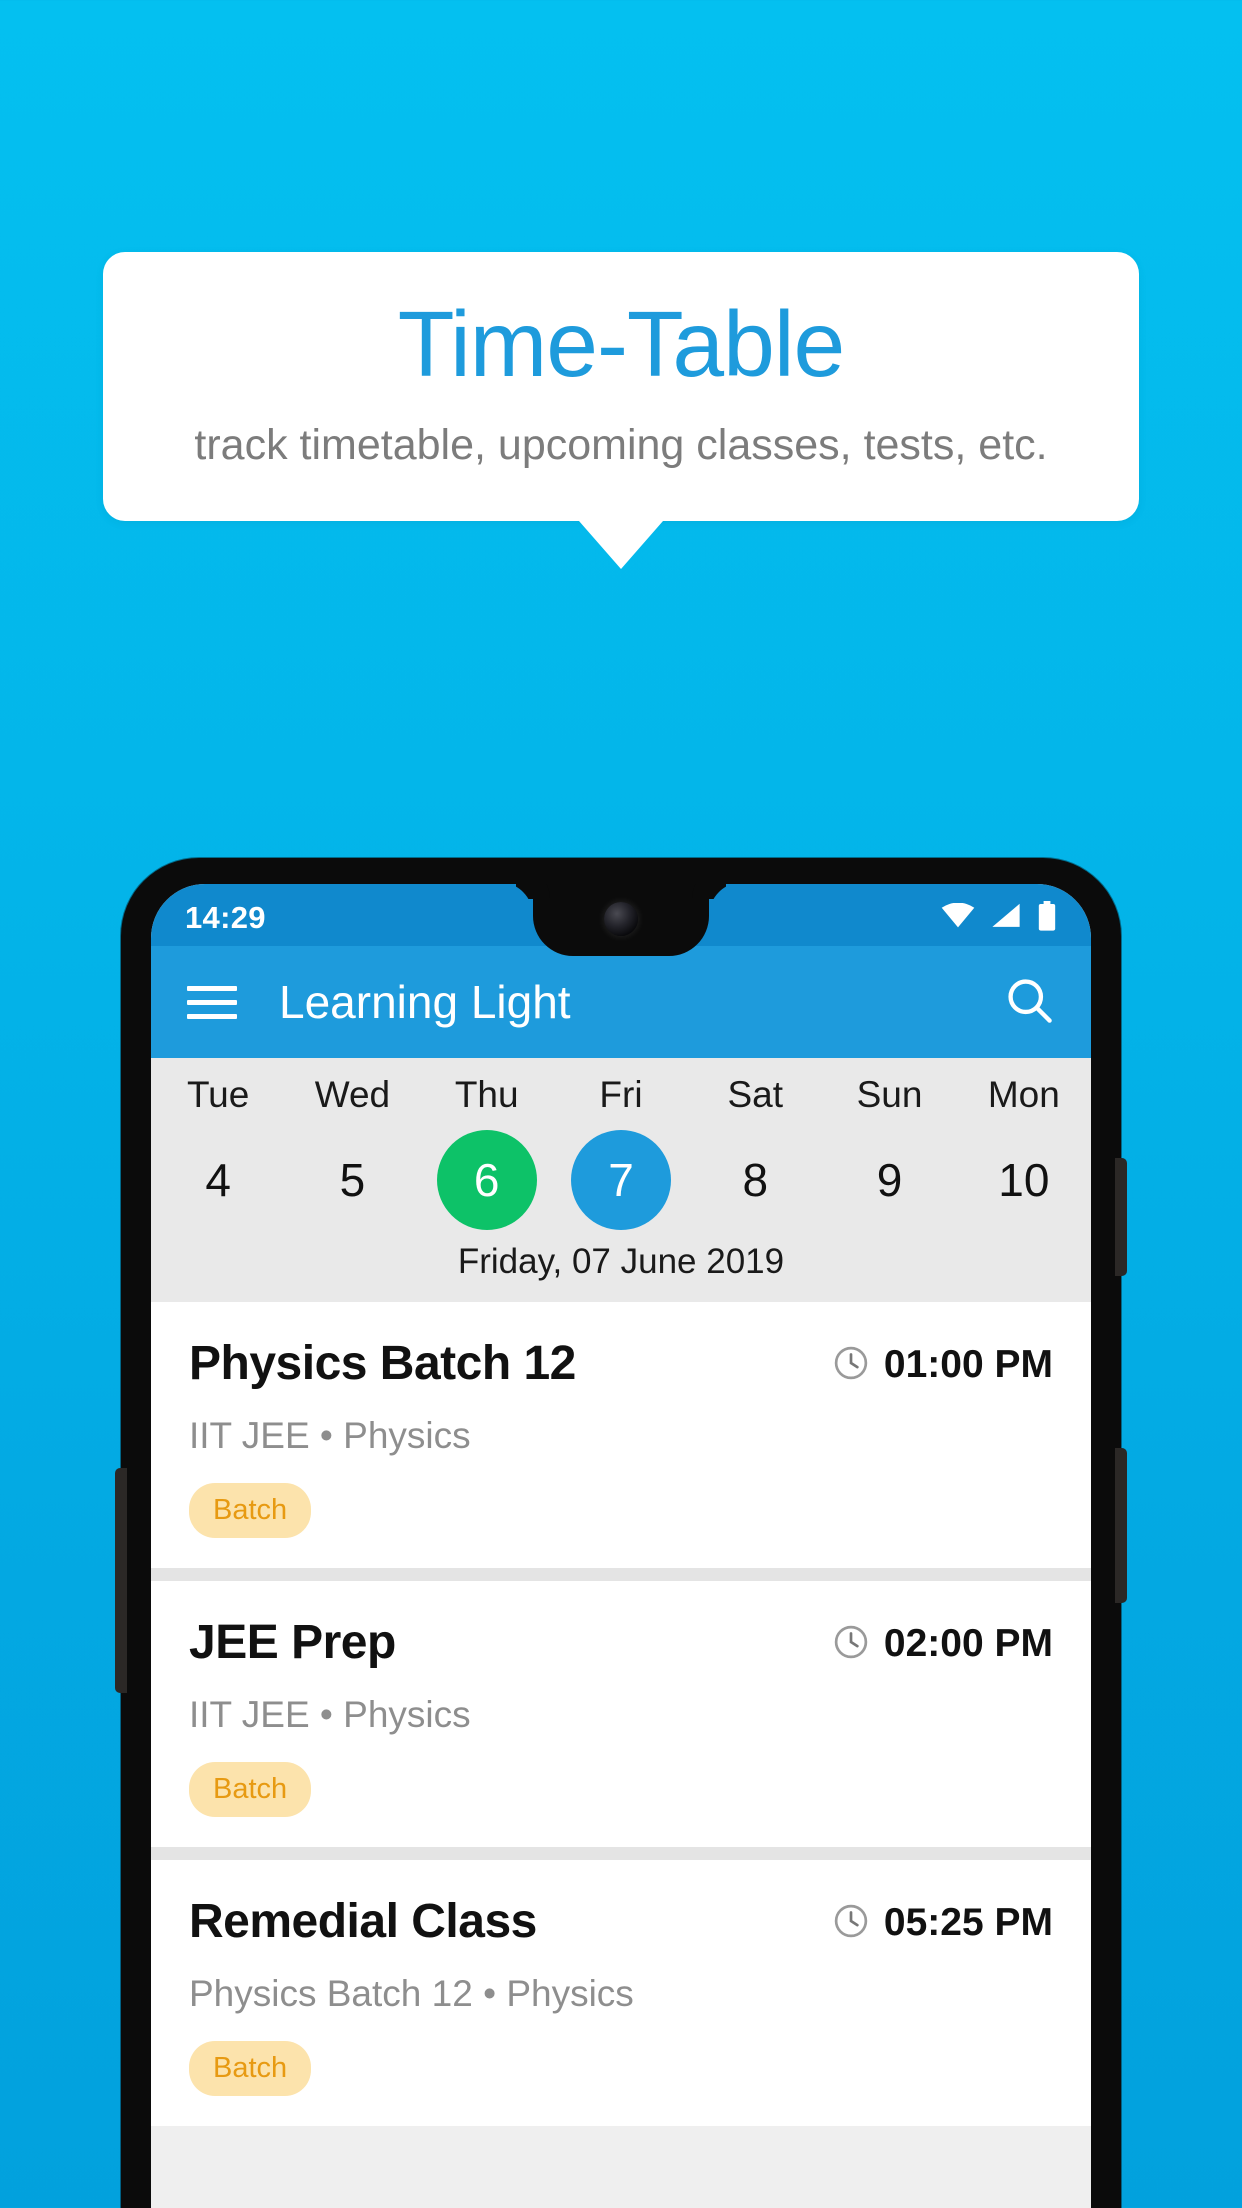  I want to click on date-cell-mon: 10, so click(1024, 1180).